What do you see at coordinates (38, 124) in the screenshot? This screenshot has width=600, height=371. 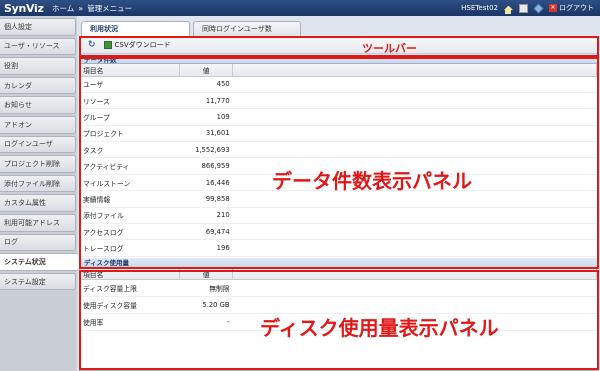 I see `sidebar-item: アドオン` at bounding box center [38, 124].